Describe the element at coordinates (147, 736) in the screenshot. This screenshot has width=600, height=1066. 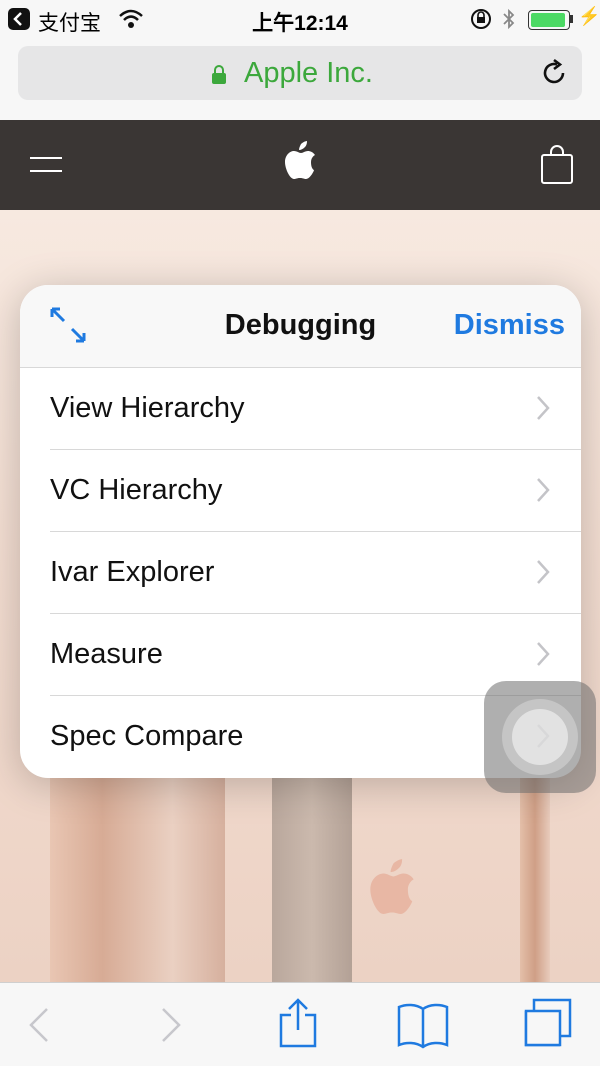
I see `menu-item-label: Spec Compare` at that location.